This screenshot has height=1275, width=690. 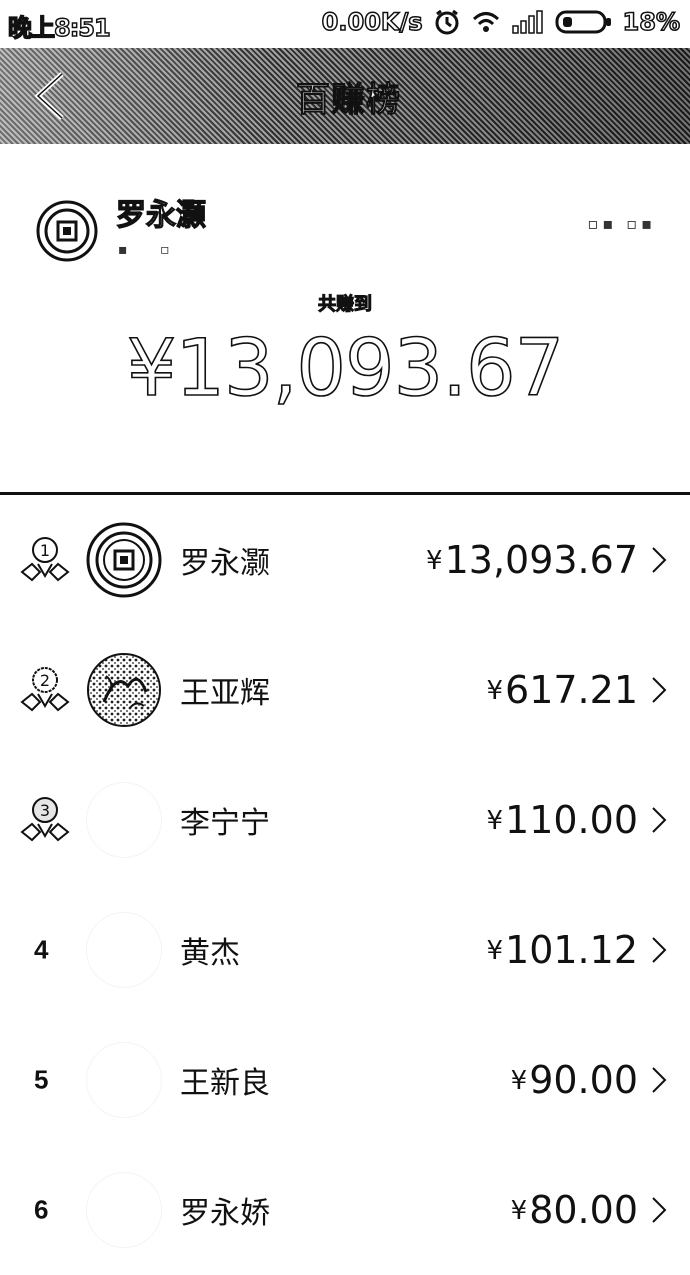 I want to click on network-speed: 0.00K/s, so click(x=372, y=22).